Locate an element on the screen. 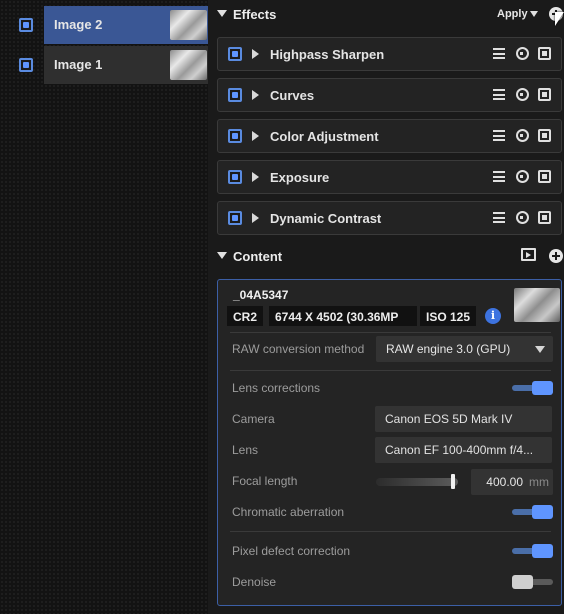 The image size is (564, 614). denoise-toggle is located at coordinates (532, 582).